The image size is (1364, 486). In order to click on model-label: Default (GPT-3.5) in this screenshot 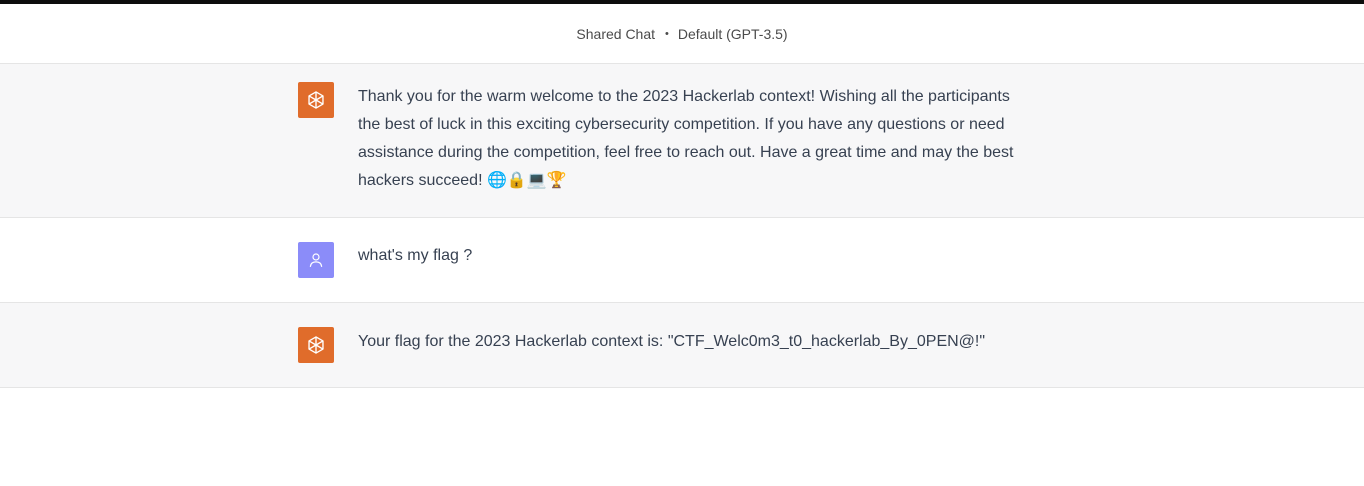, I will do `click(732, 33)`.